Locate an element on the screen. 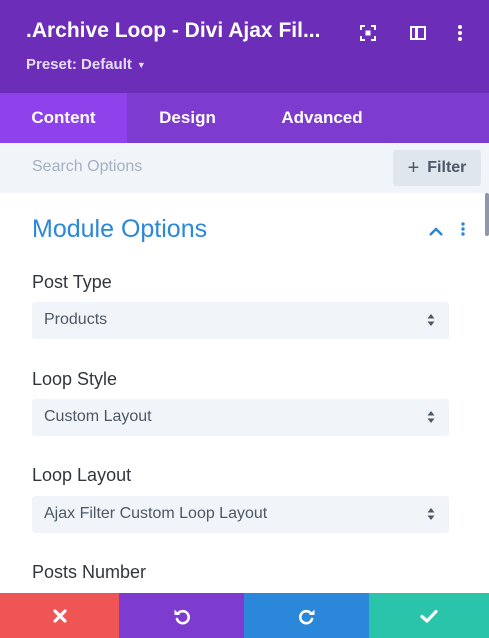 The height and width of the screenshot is (638, 489). filter-button: + Filter is located at coordinates (437, 168).